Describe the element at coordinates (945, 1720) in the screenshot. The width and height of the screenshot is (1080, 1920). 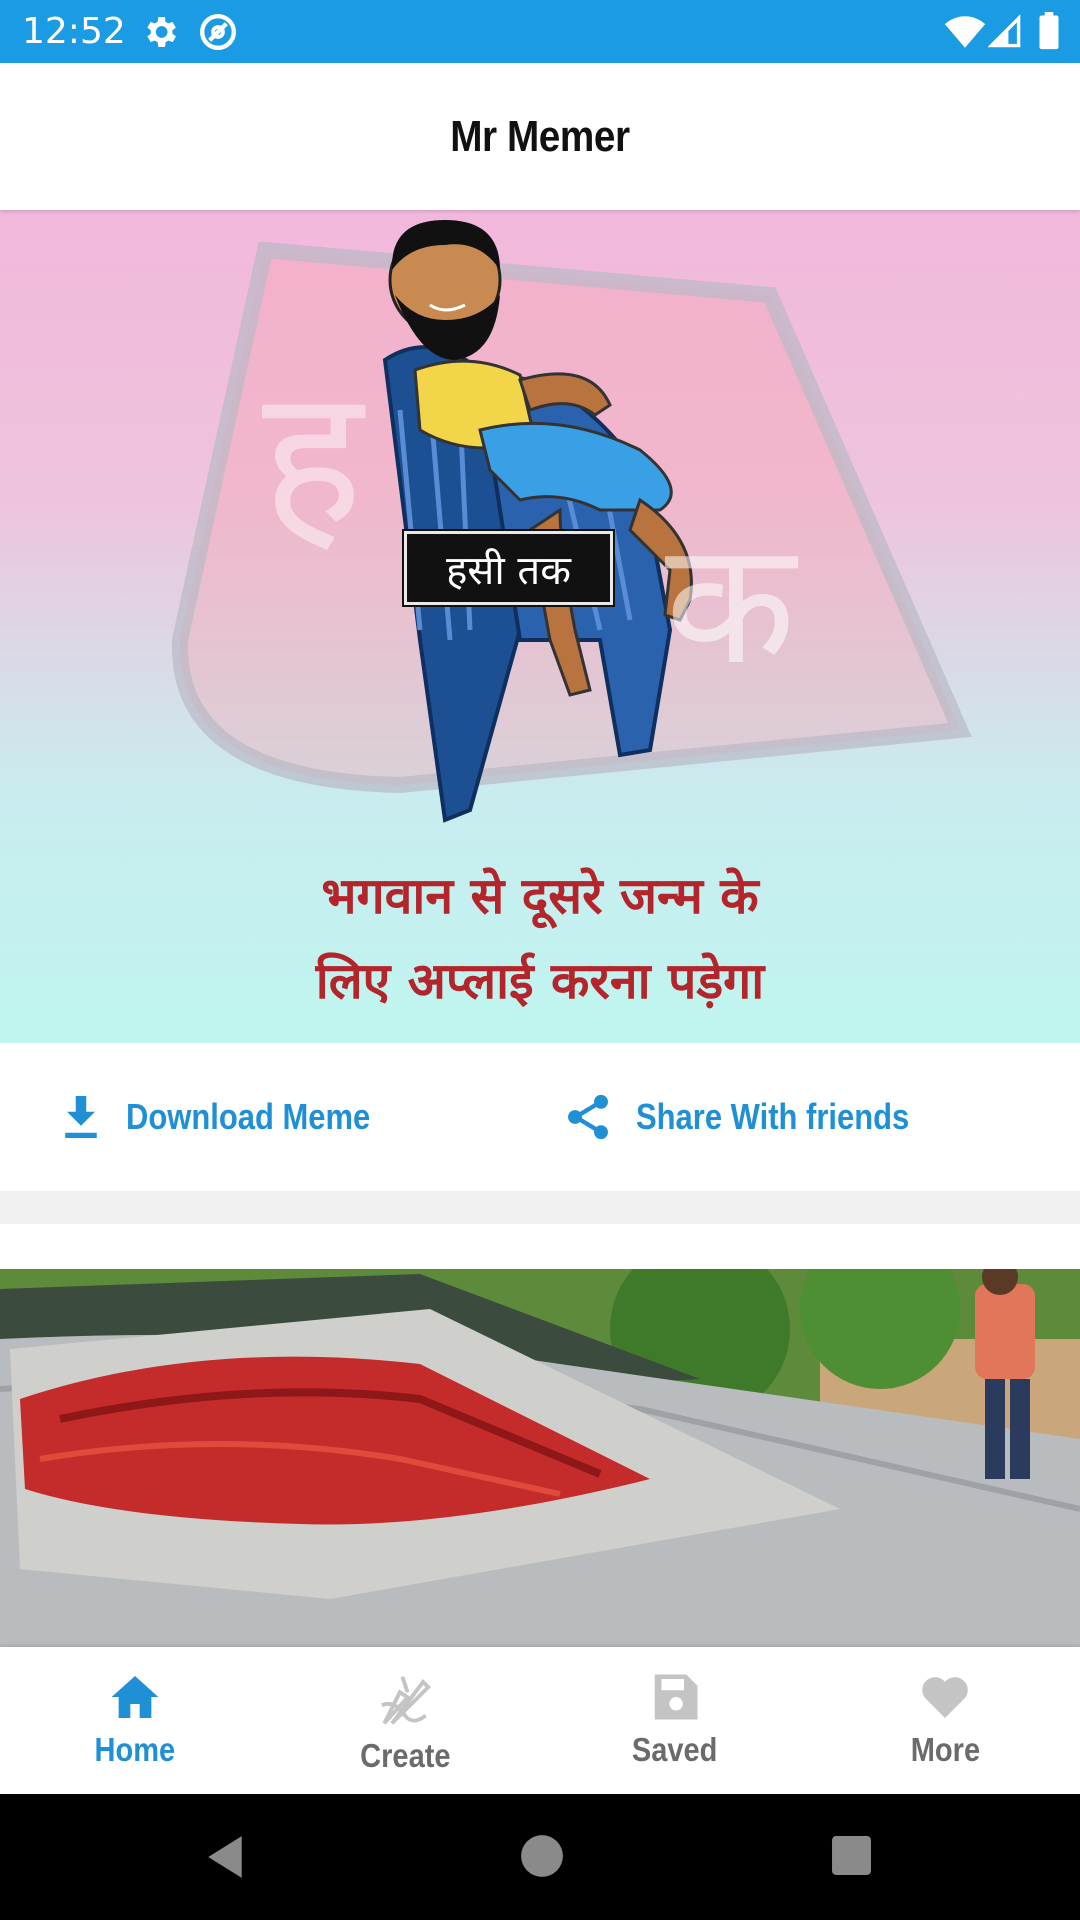
I see `nav-item-more: More` at that location.